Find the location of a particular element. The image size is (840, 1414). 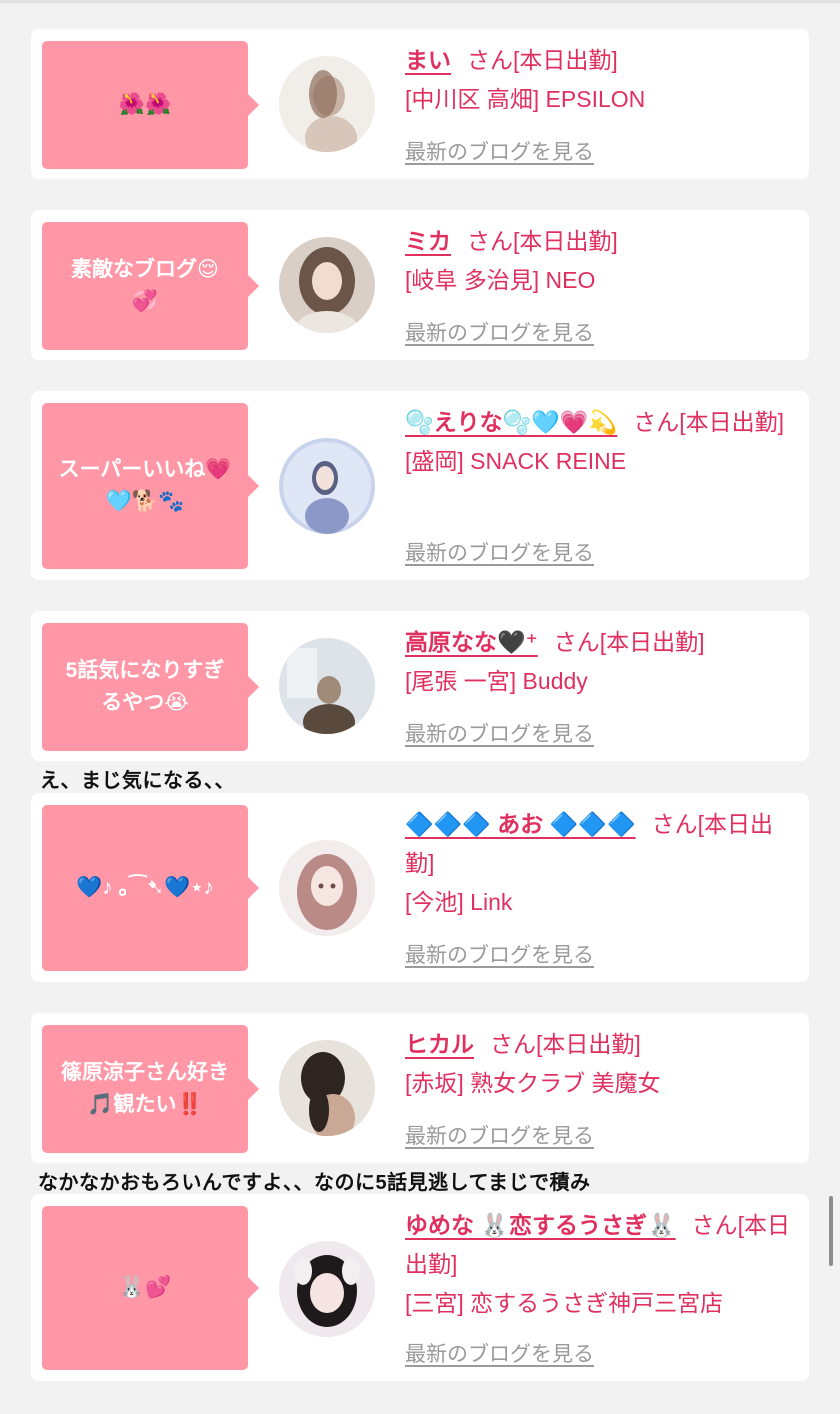

comment-bubble: 素敵なブログ😌 💞 is located at coordinates (150, 286).